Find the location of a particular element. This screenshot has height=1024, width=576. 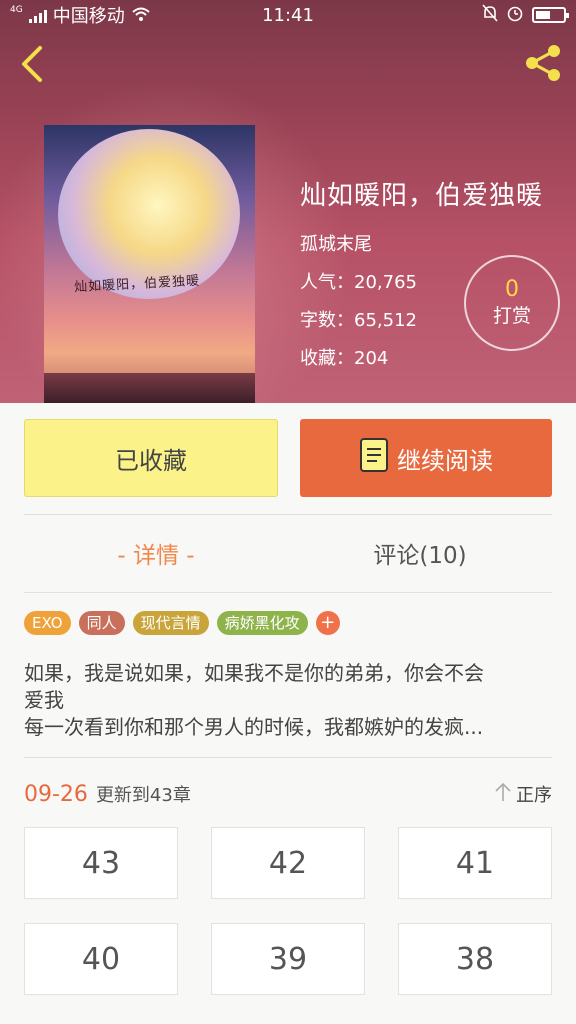

update-date: 09-26 is located at coordinates (56, 794).